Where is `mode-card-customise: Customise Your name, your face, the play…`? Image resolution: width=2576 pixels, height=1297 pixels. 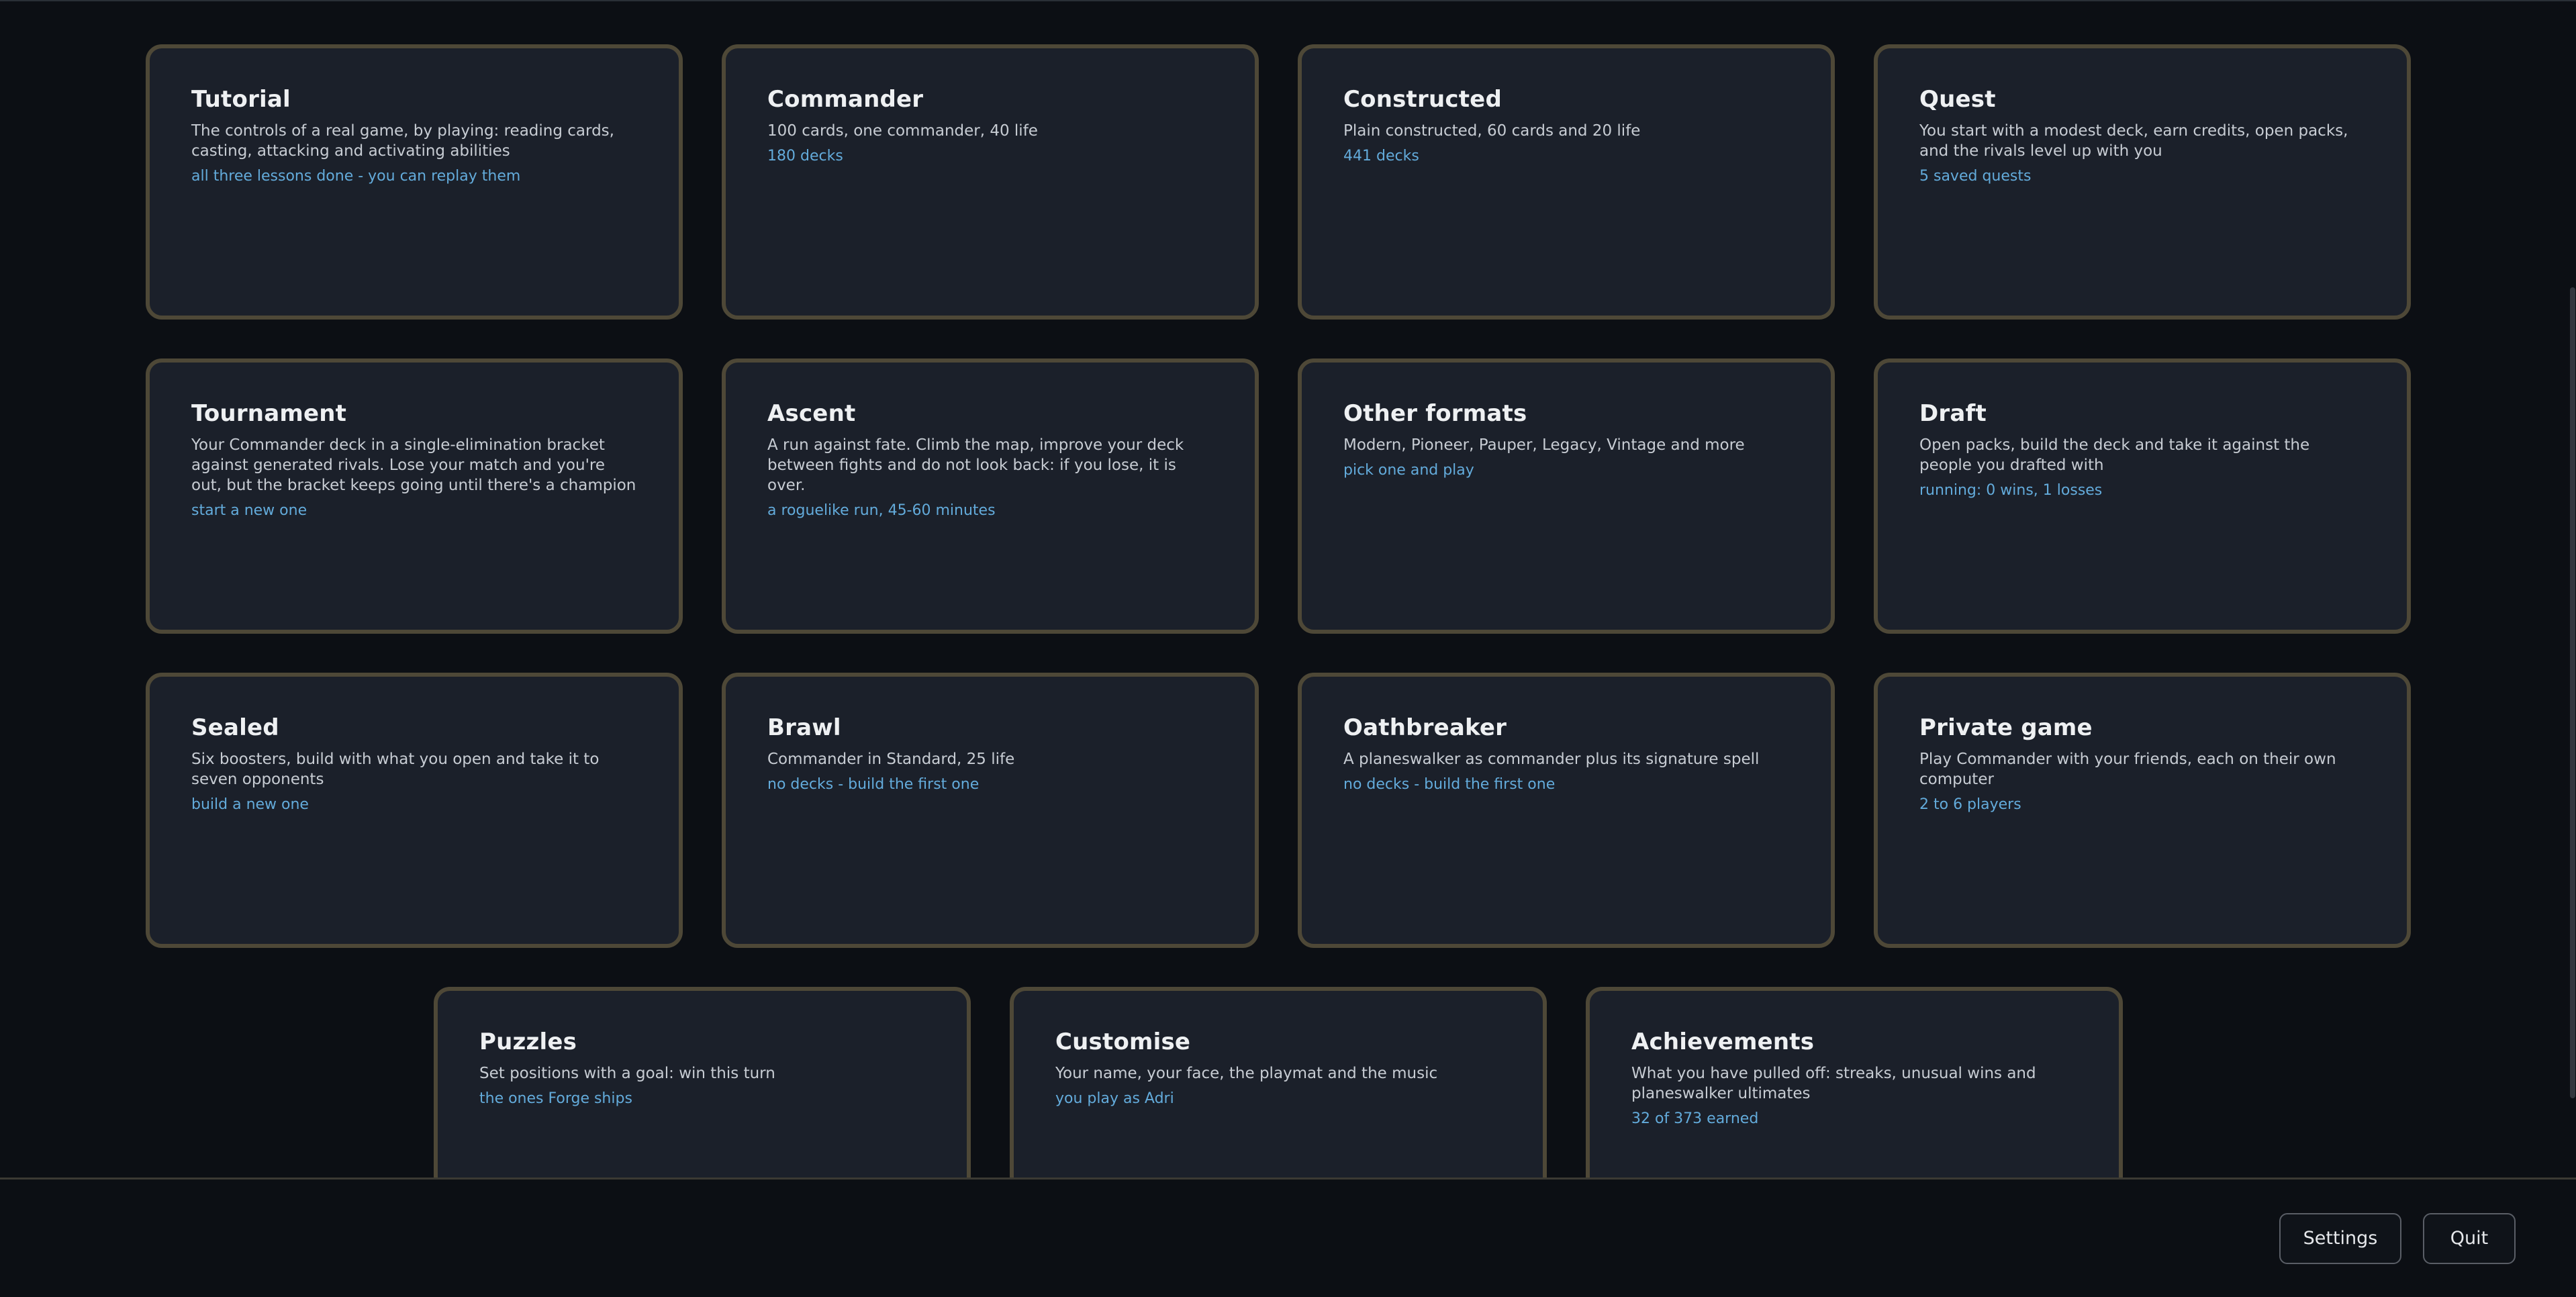
mode-card-customise: Customise Your name, your face, the play… is located at coordinates (1278, 1082).